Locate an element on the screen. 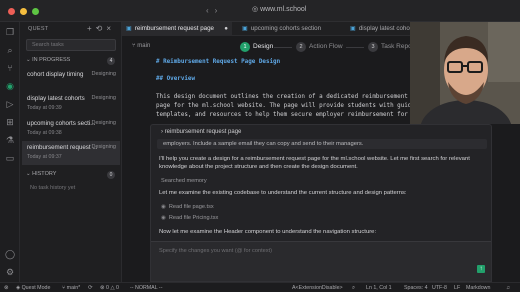 This screenshot has height=292, width=520. activity-bar: ❐ ⌕ ⑂ ◉ ▷ ⊞ ⚗ ▭ ◯ ⚙ is located at coordinates (10, 152).